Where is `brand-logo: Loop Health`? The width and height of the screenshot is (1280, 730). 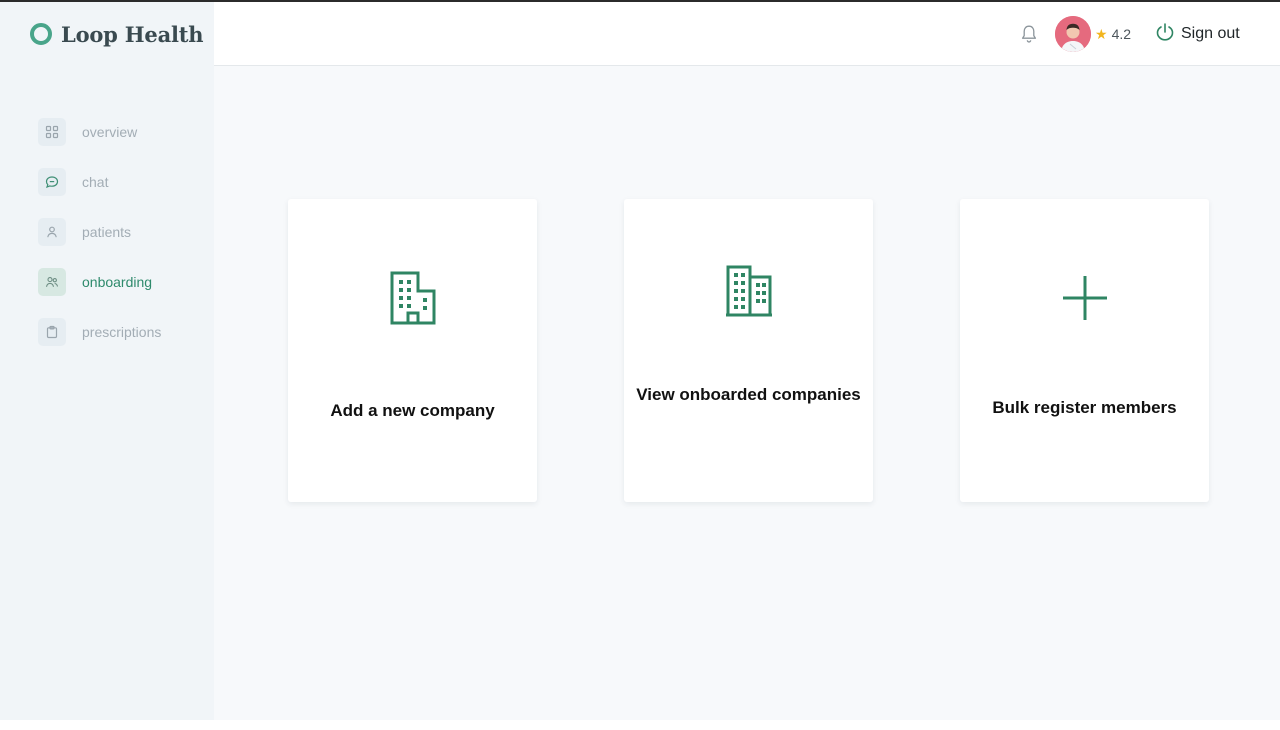
brand-logo: Loop Health is located at coordinates (117, 34).